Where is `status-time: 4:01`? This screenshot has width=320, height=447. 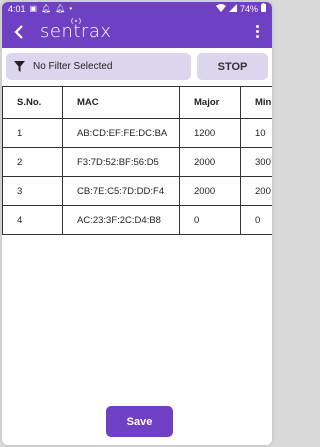 status-time: 4:01 is located at coordinates (17, 8).